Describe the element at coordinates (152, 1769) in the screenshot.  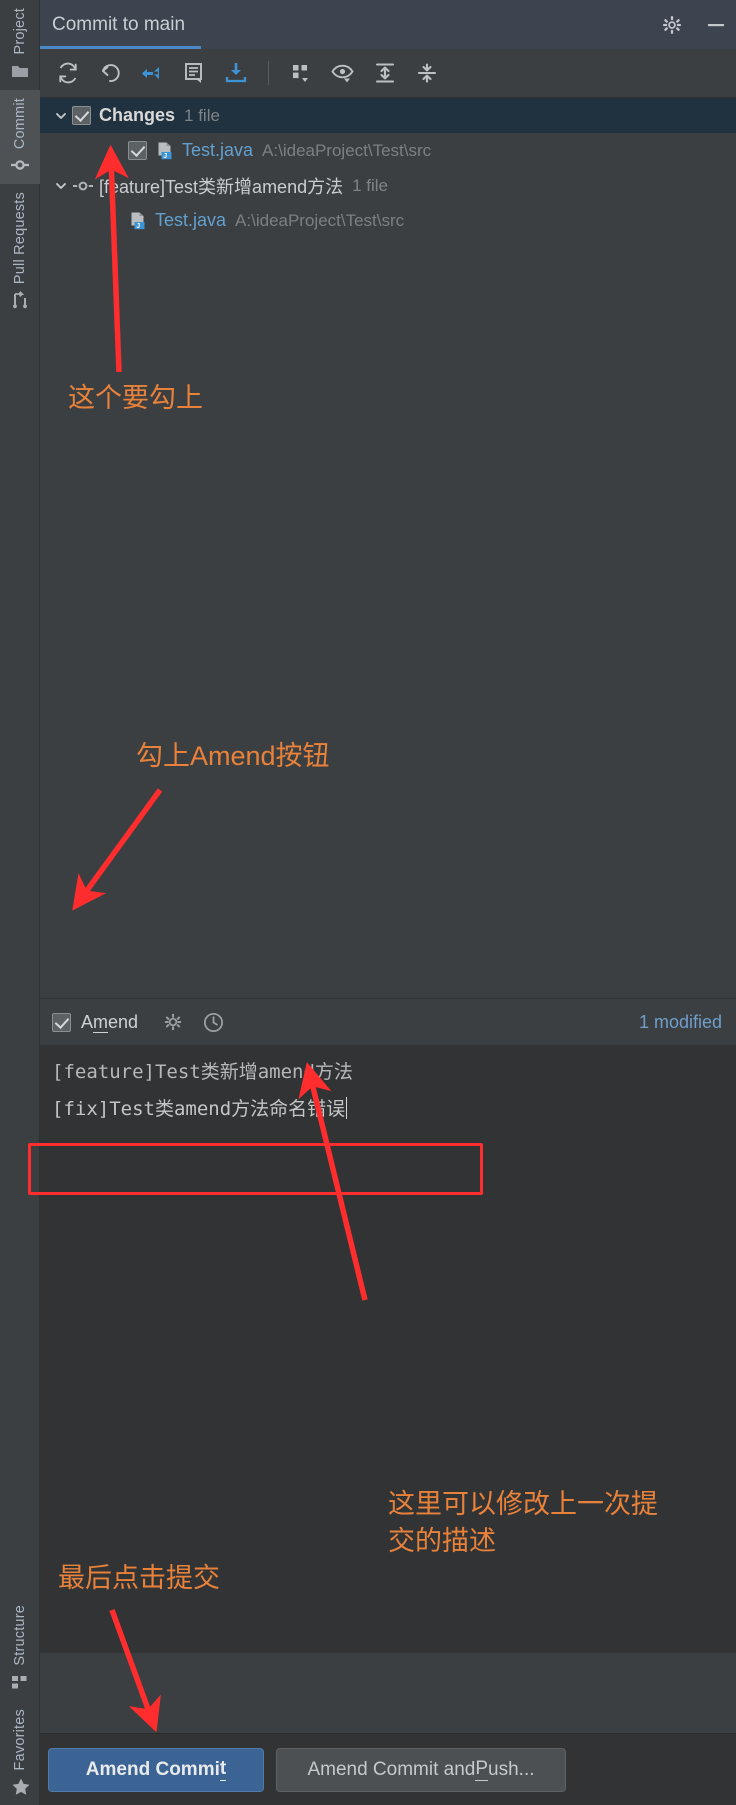
I see `amend-commit-button-prefix: Amend Commi` at that location.